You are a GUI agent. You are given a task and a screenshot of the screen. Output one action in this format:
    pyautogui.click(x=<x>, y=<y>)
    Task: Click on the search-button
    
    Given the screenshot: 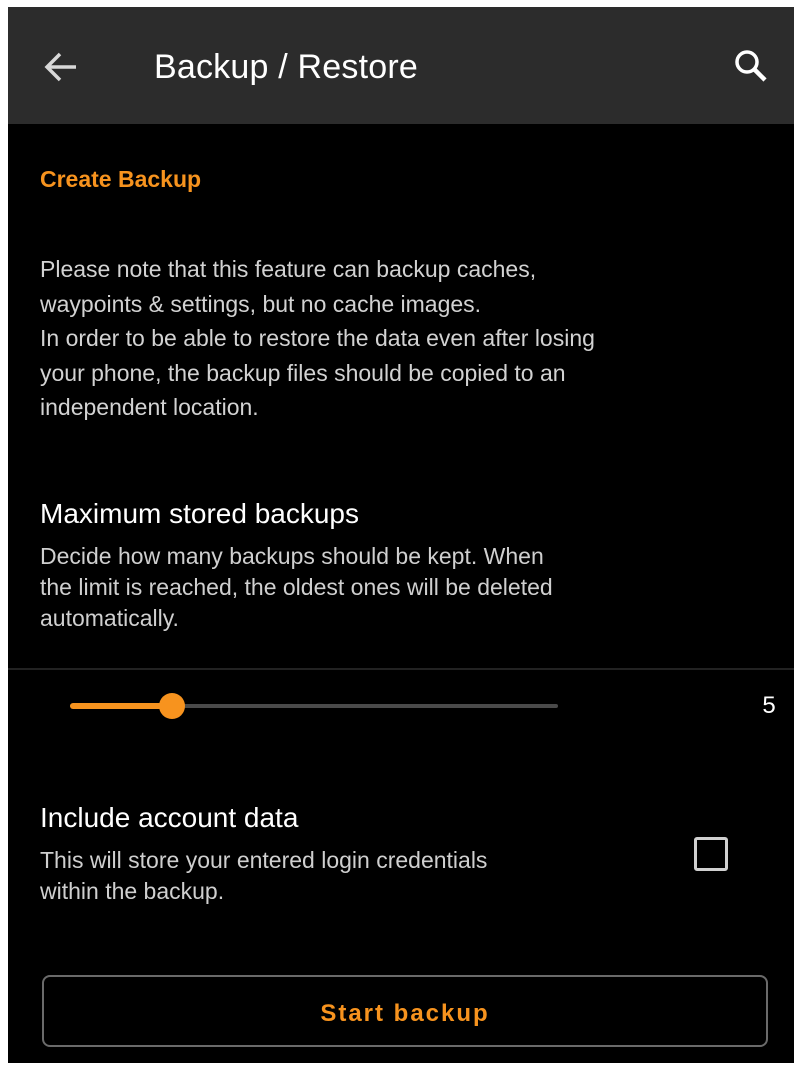 What is the action you would take?
    pyautogui.click(x=752, y=67)
    